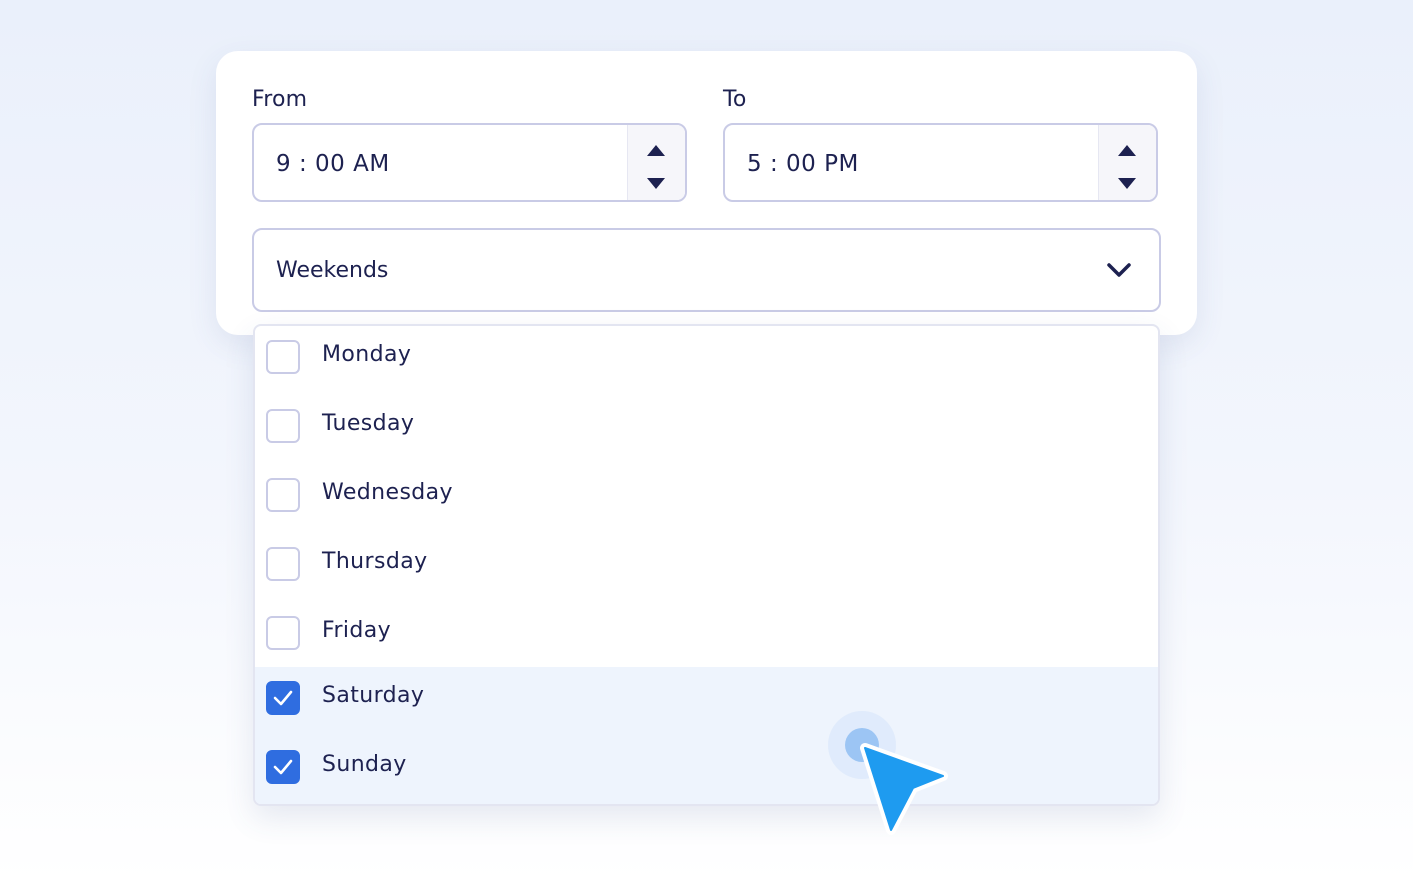 This screenshot has height=882, width=1413. I want to click on day-option-friday: Friday, so click(706, 636).